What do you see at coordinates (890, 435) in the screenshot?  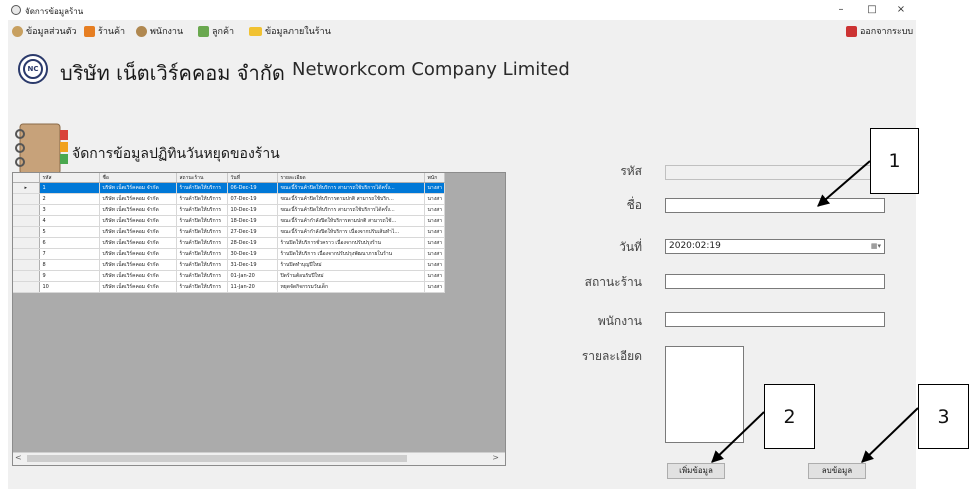 I see `callout-3-arrow` at bounding box center [890, 435].